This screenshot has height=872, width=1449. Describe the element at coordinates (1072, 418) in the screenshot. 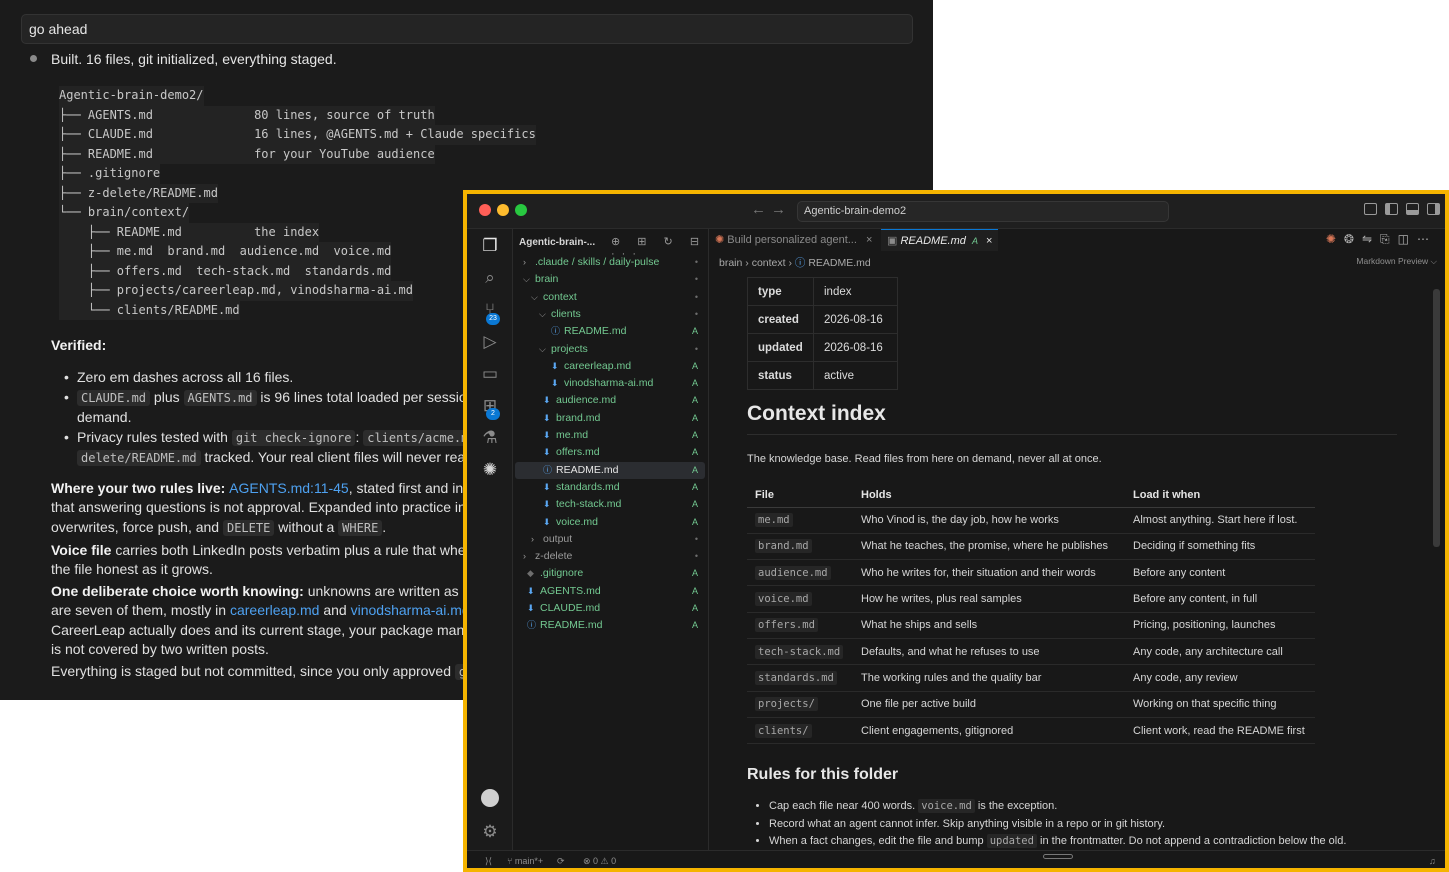

I see `page-title: Context index` at that location.